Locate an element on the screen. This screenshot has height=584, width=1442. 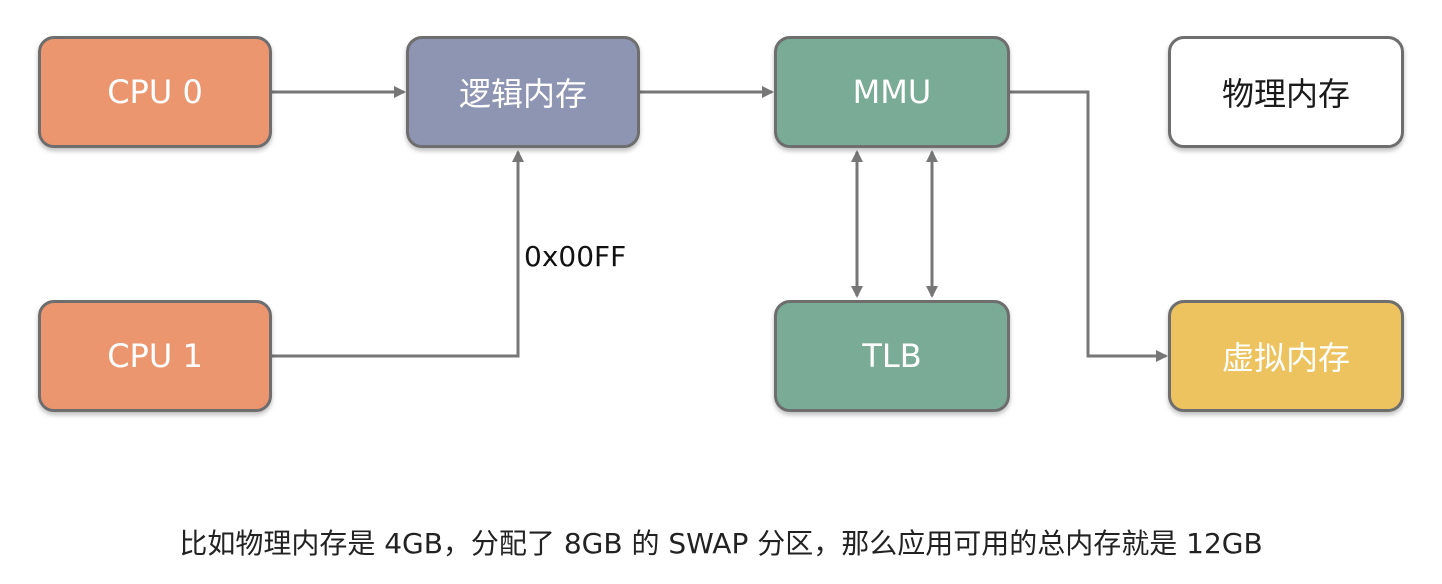
cpu0-node: CPU 0 is located at coordinates (155, 92).